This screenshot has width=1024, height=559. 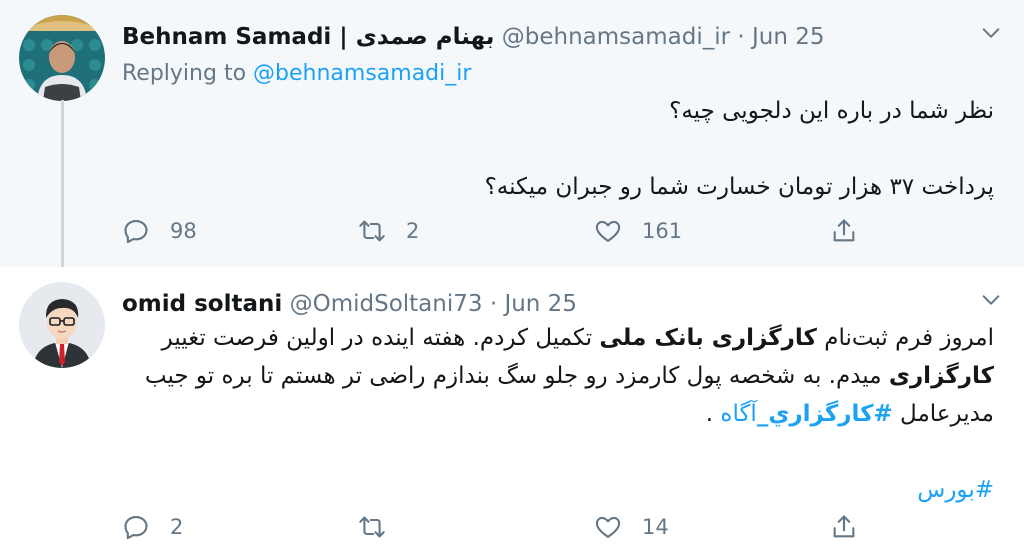 I want to click on display-name: Behnam Samadi | بهنام صمدی, so click(x=308, y=37).